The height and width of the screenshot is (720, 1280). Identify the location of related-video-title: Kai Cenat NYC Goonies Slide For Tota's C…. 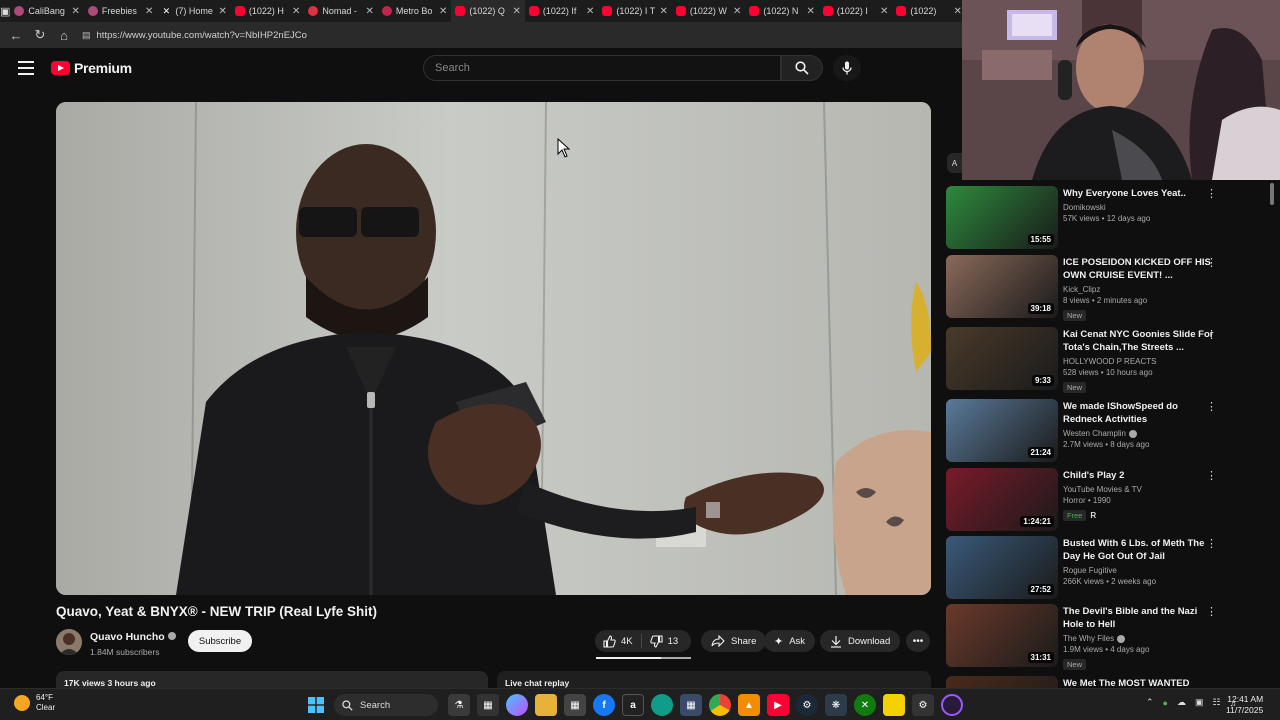
(1139, 341).